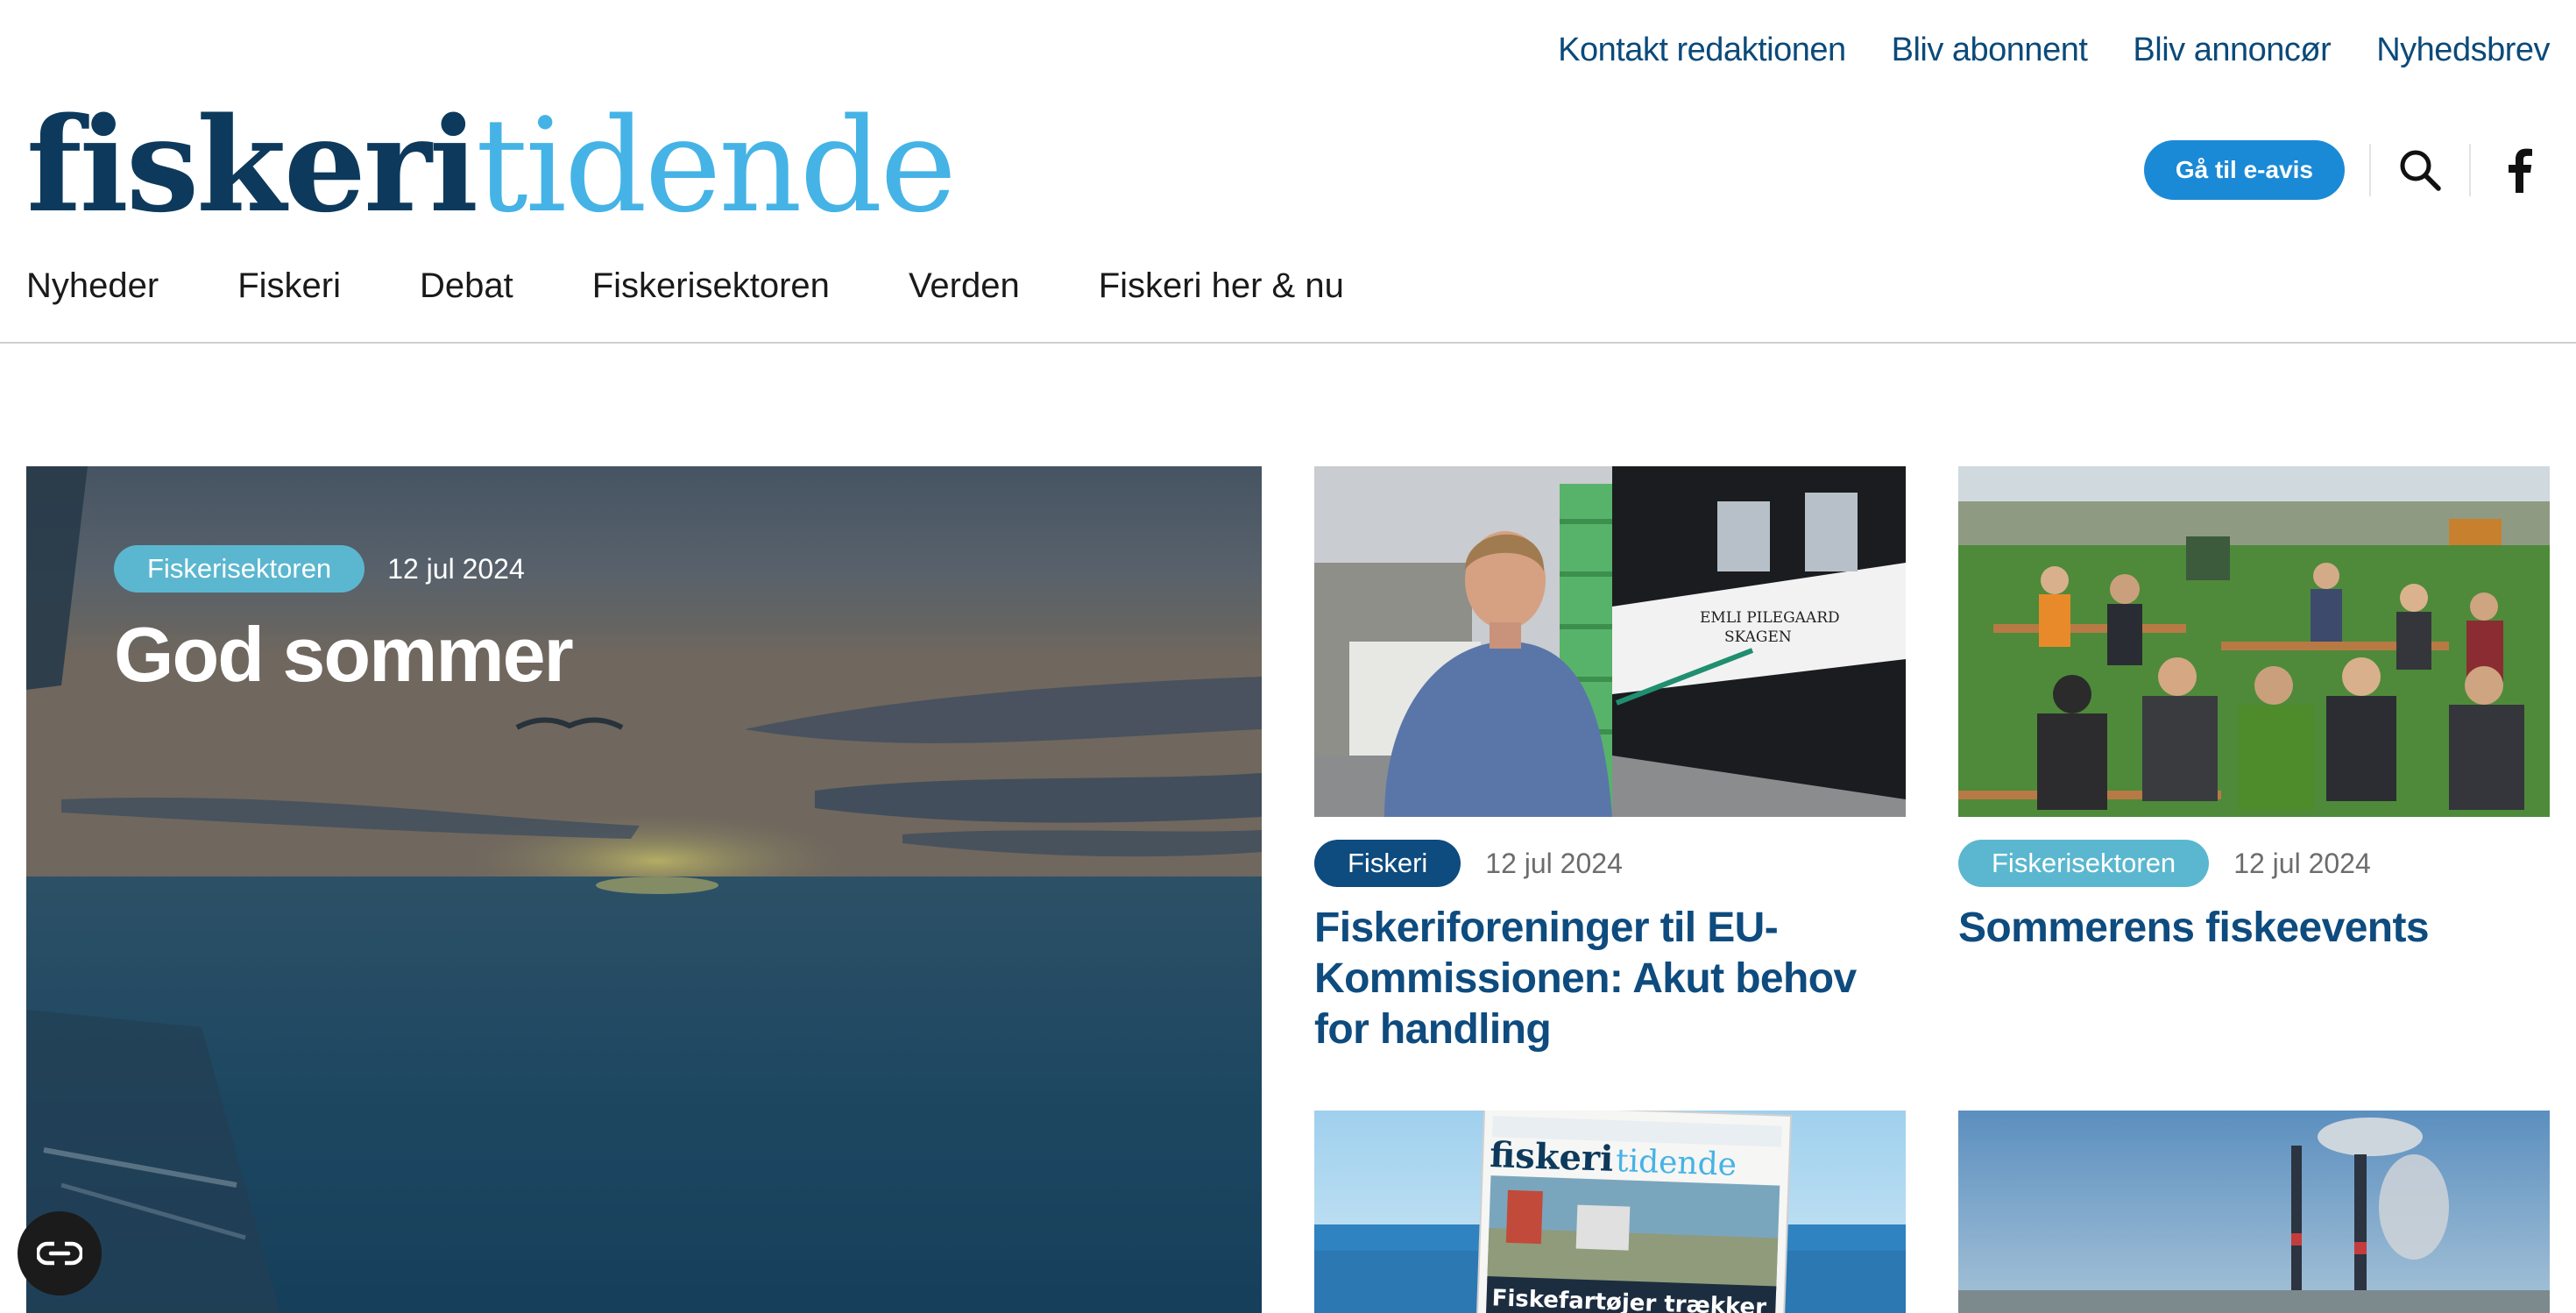 The height and width of the screenshot is (1313, 2576). I want to click on header-actions: Gå til e-avis, so click(2343, 170).